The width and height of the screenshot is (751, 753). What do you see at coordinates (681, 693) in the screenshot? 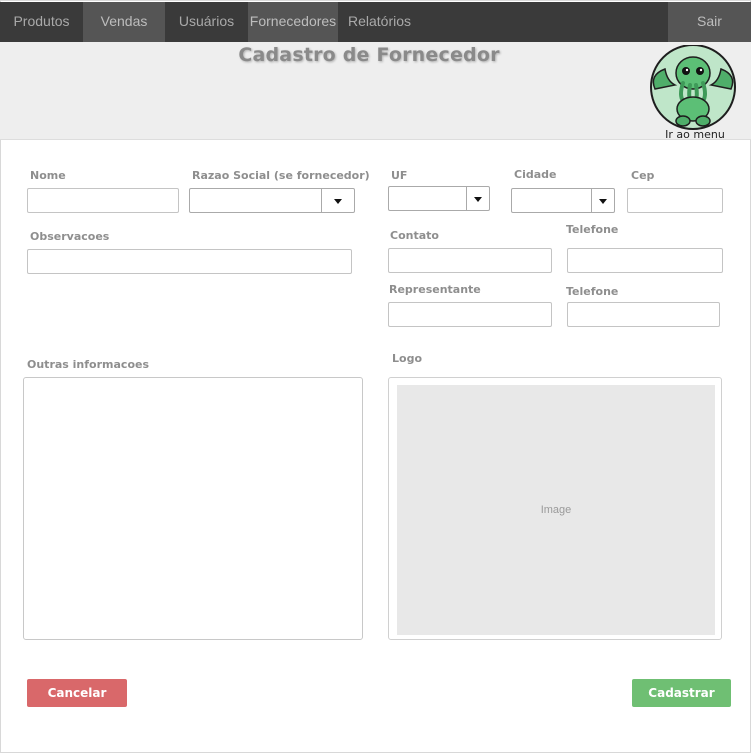
I see `cadastrar-button: Cadastrar` at bounding box center [681, 693].